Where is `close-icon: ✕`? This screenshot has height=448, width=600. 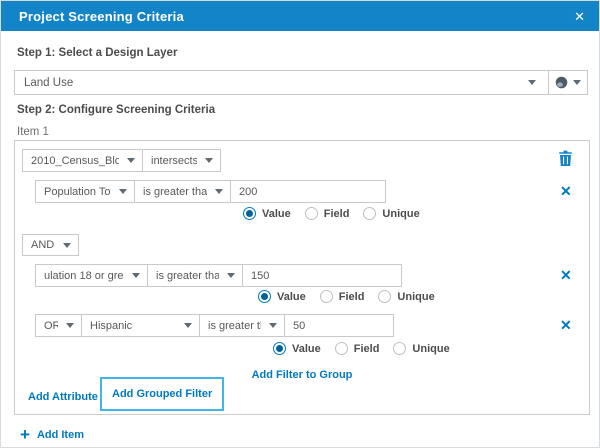 close-icon: ✕ is located at coordinates (579, 16).